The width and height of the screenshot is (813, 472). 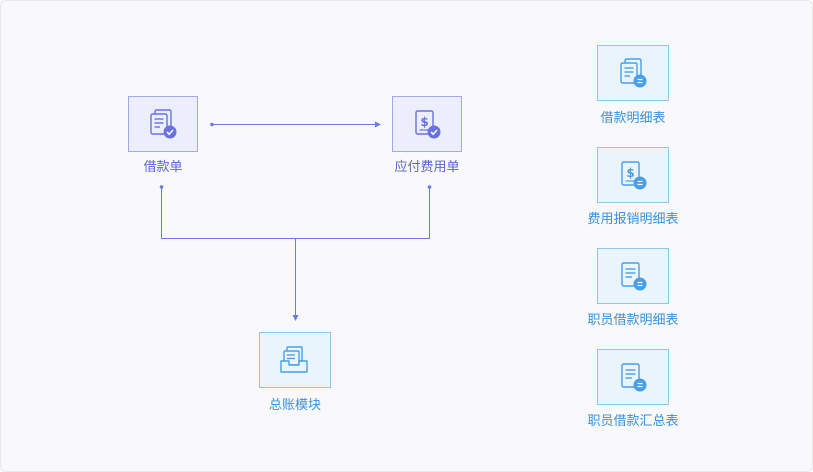 I want to click on node-payable-expense-form: $, so click(x=427, y=124).